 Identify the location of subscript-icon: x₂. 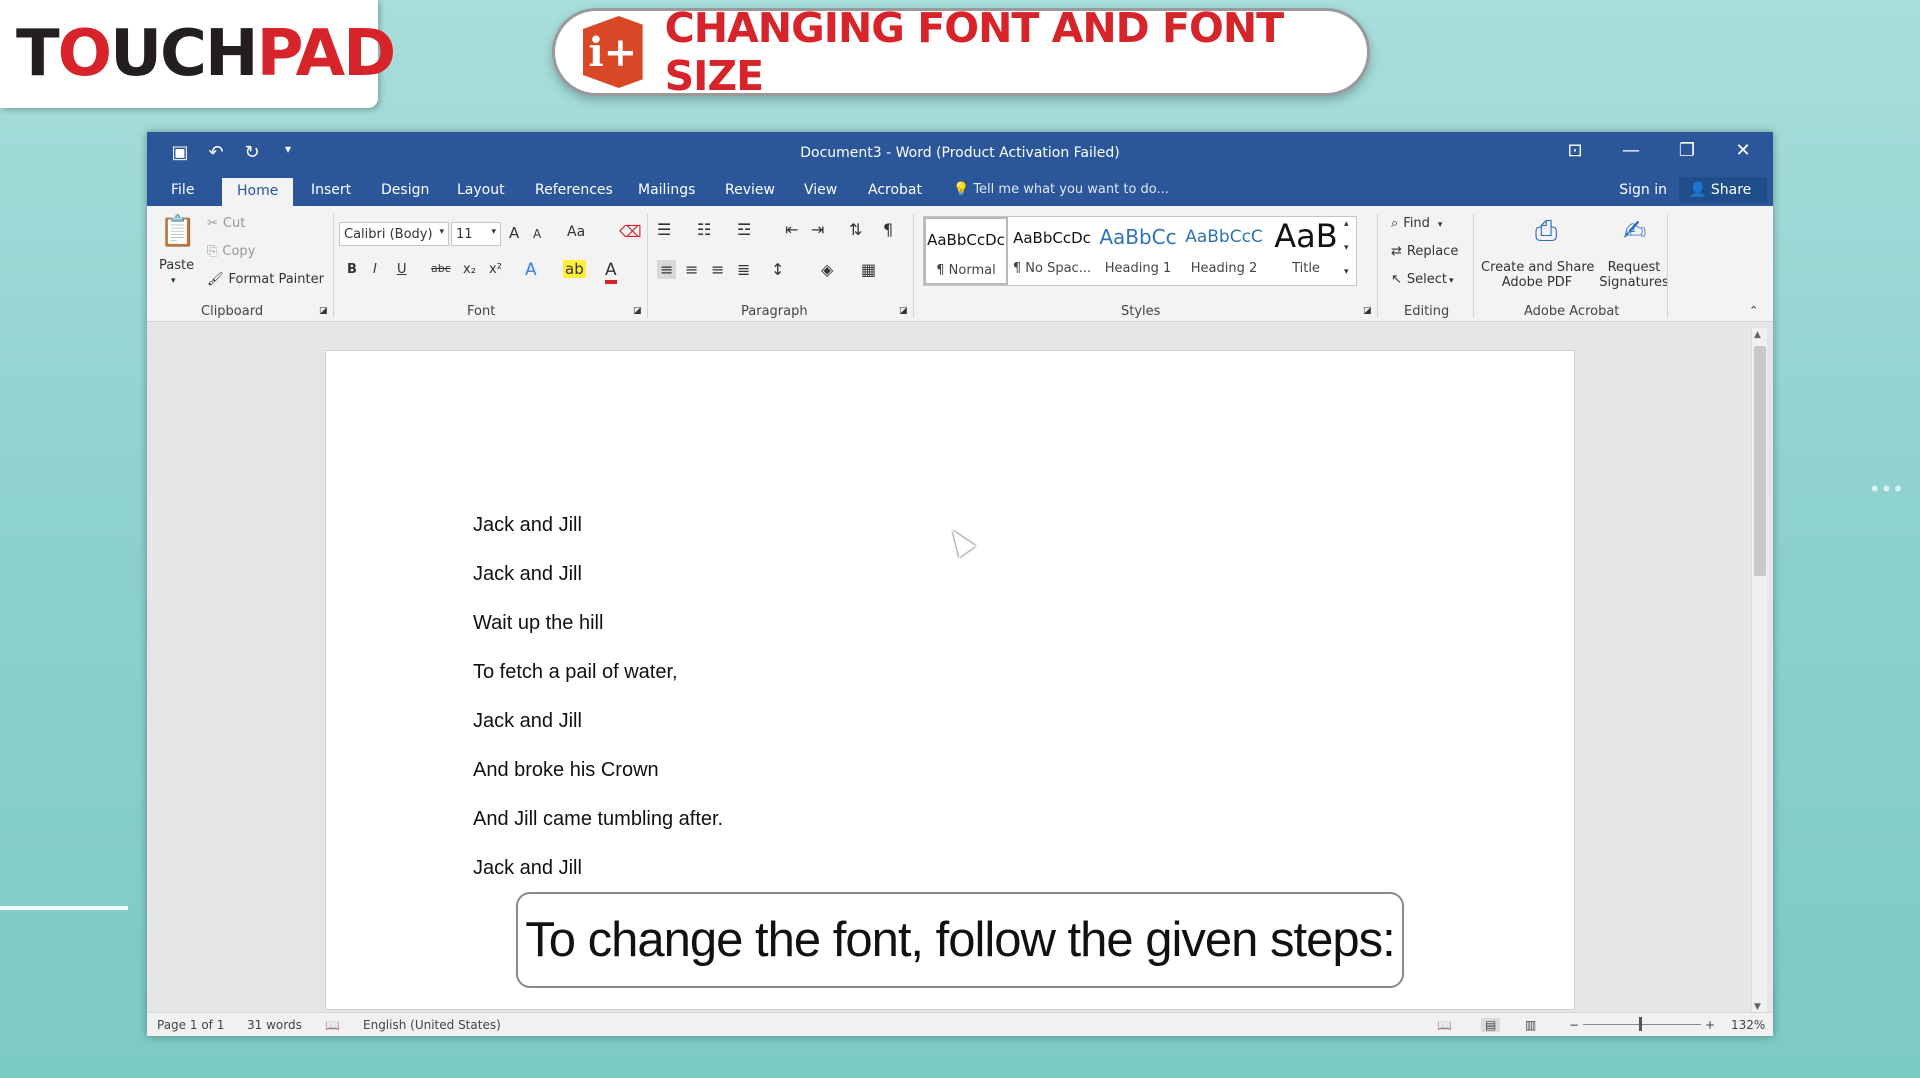
(469, 269).